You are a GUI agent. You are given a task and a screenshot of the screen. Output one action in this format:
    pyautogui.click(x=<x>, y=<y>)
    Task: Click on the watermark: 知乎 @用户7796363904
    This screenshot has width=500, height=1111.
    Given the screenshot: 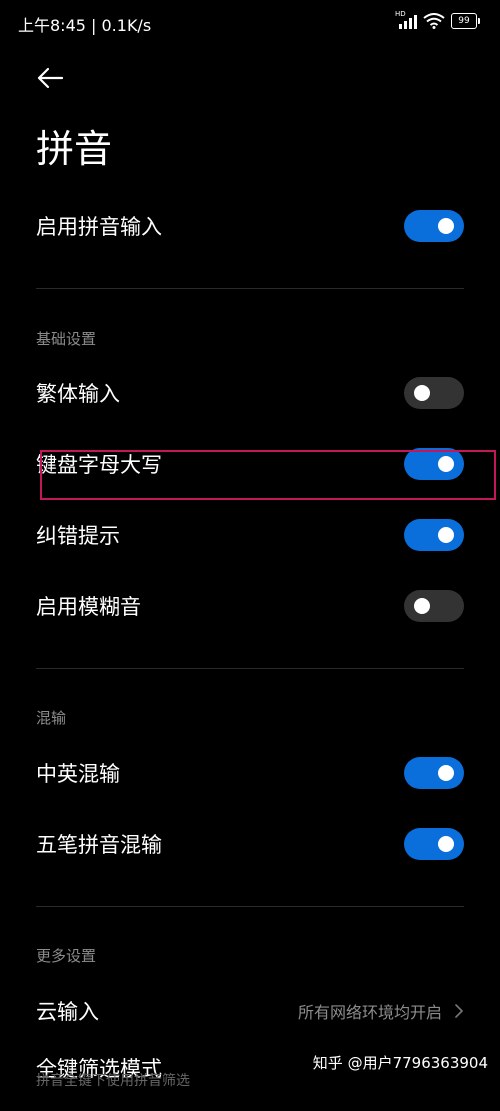 What is the action you would take?
    pyautogui.click(x=400, y=1063)
    